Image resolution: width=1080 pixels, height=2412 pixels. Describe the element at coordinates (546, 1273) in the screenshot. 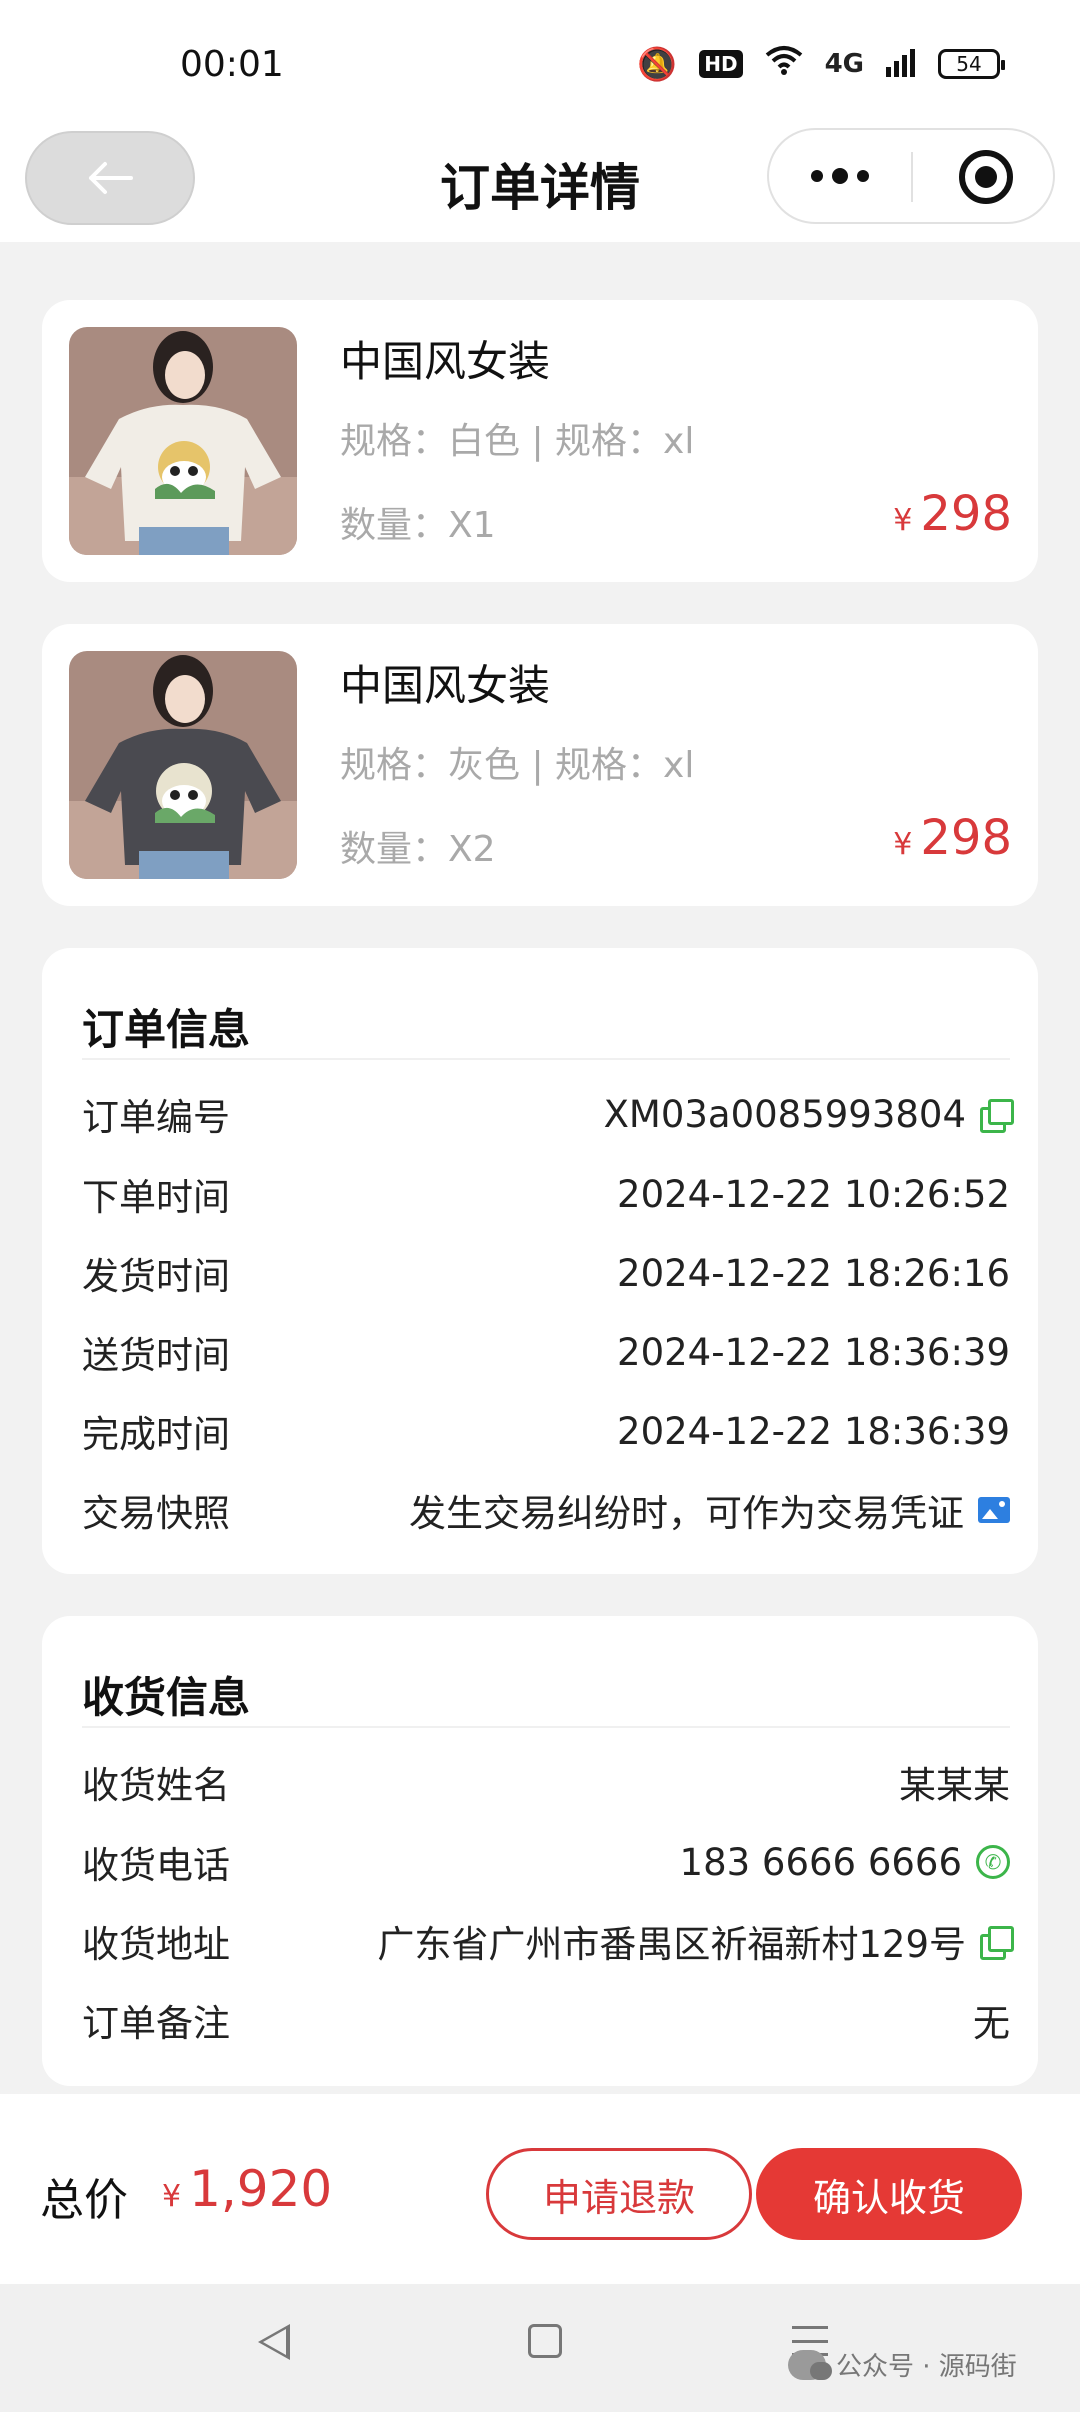

I see `ship-time-row: 发货时间 2024-12-22 18:26:16` at that location.